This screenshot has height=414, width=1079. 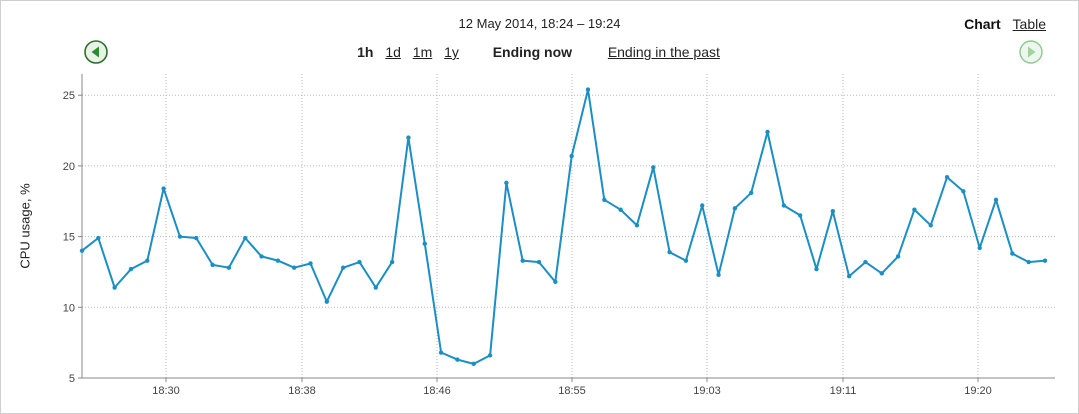 I want to click on x-tick-label: 18:38, so click(x=302, y=391).